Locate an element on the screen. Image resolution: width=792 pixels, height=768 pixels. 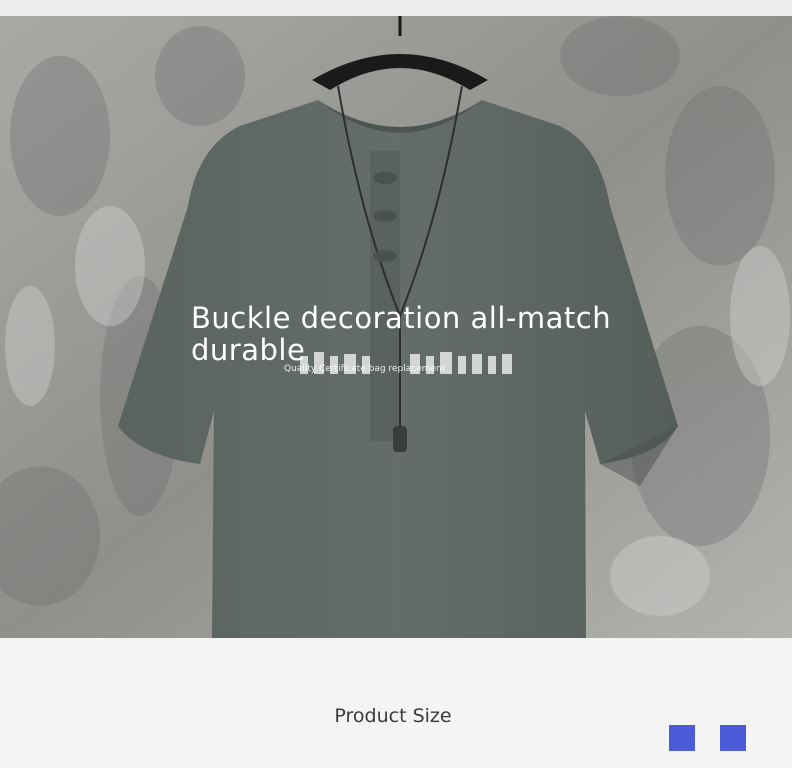
overlay-caption: Quality Certificate bag replacement is located at coordinates (365, 369).